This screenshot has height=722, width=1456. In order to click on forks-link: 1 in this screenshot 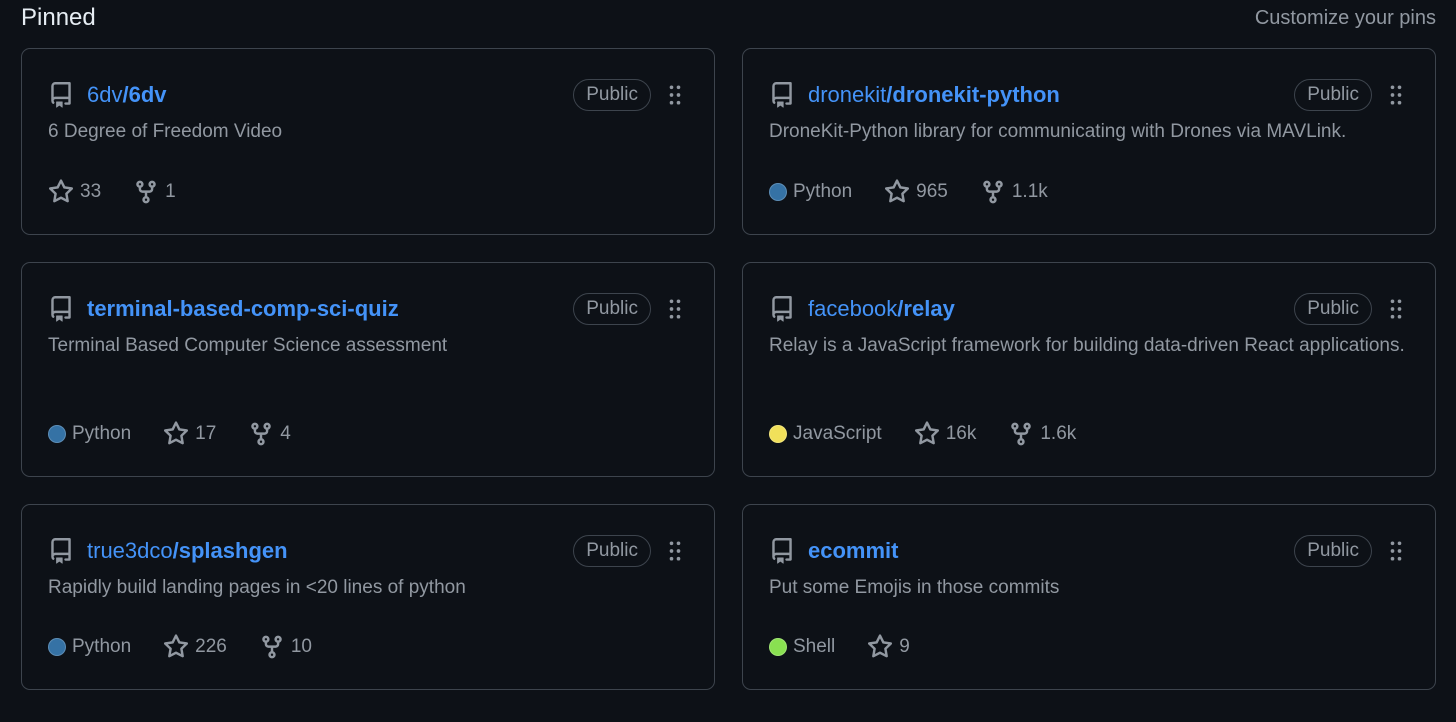, I will do `click(154, 192)`.